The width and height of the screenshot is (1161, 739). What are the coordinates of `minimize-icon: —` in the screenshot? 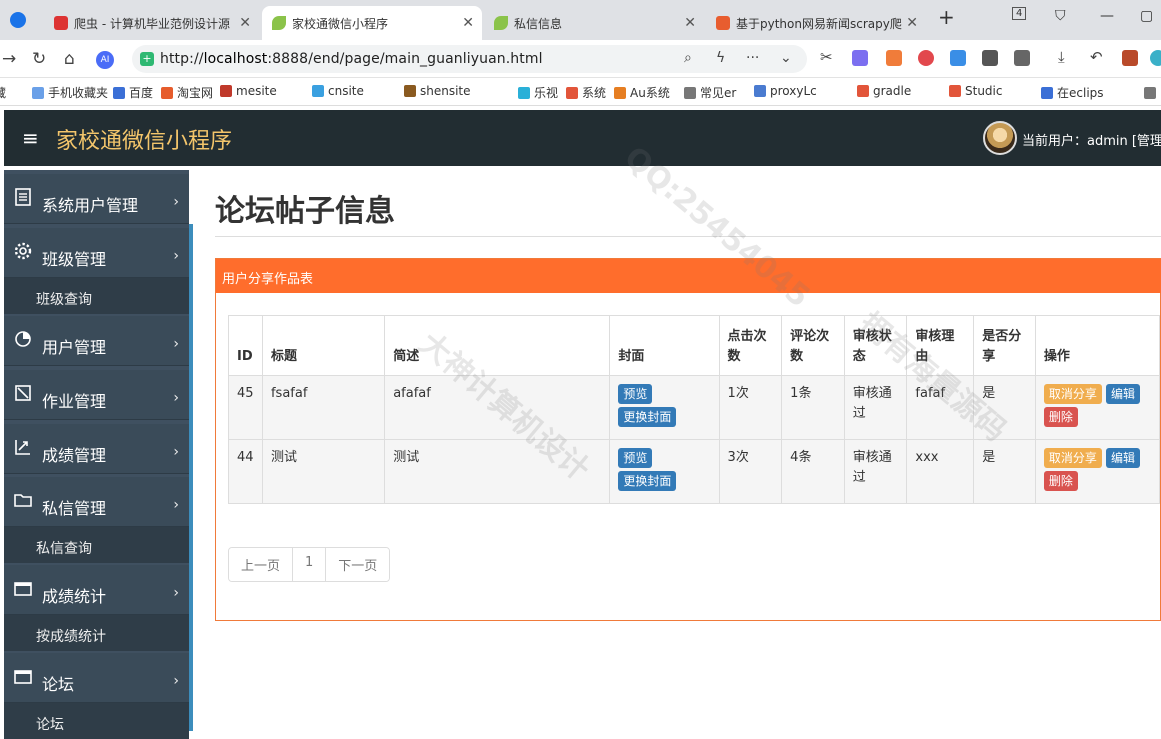 It's located at (1107, 16).